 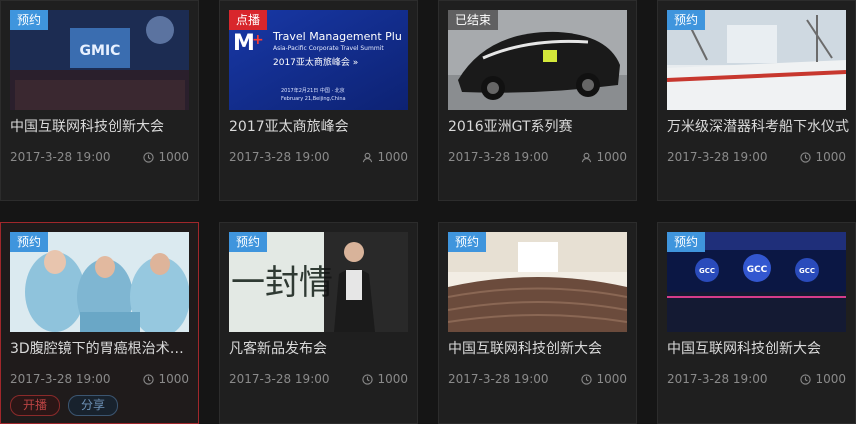 I want to click on event-card: 一封情 预约 凡客新品发布会 2017-3-28 19:00 1000, so click(x=318, y=323).